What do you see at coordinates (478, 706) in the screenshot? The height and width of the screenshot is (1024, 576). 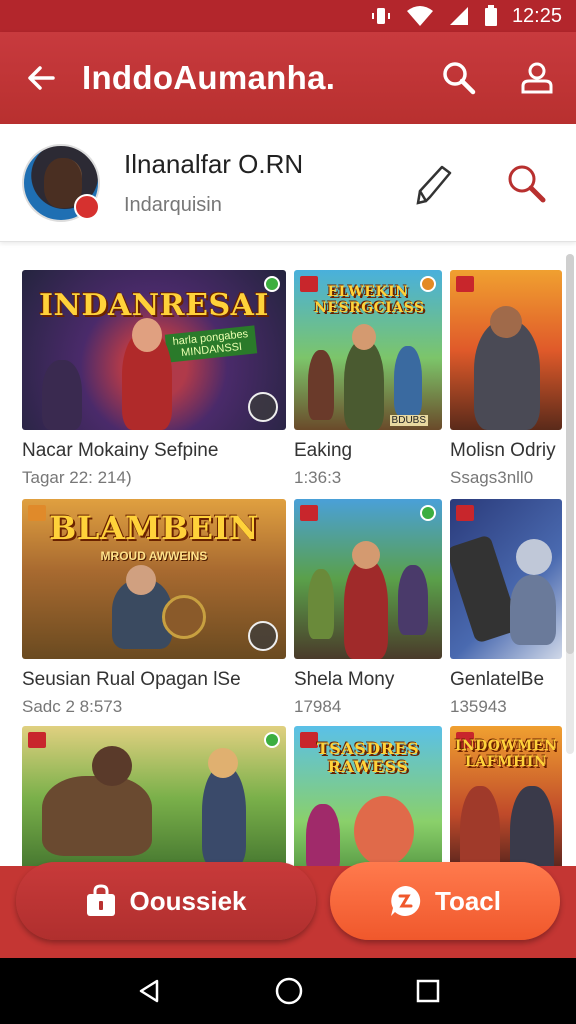 I see `card-meta: 135943` at bounding box center [478, 706].